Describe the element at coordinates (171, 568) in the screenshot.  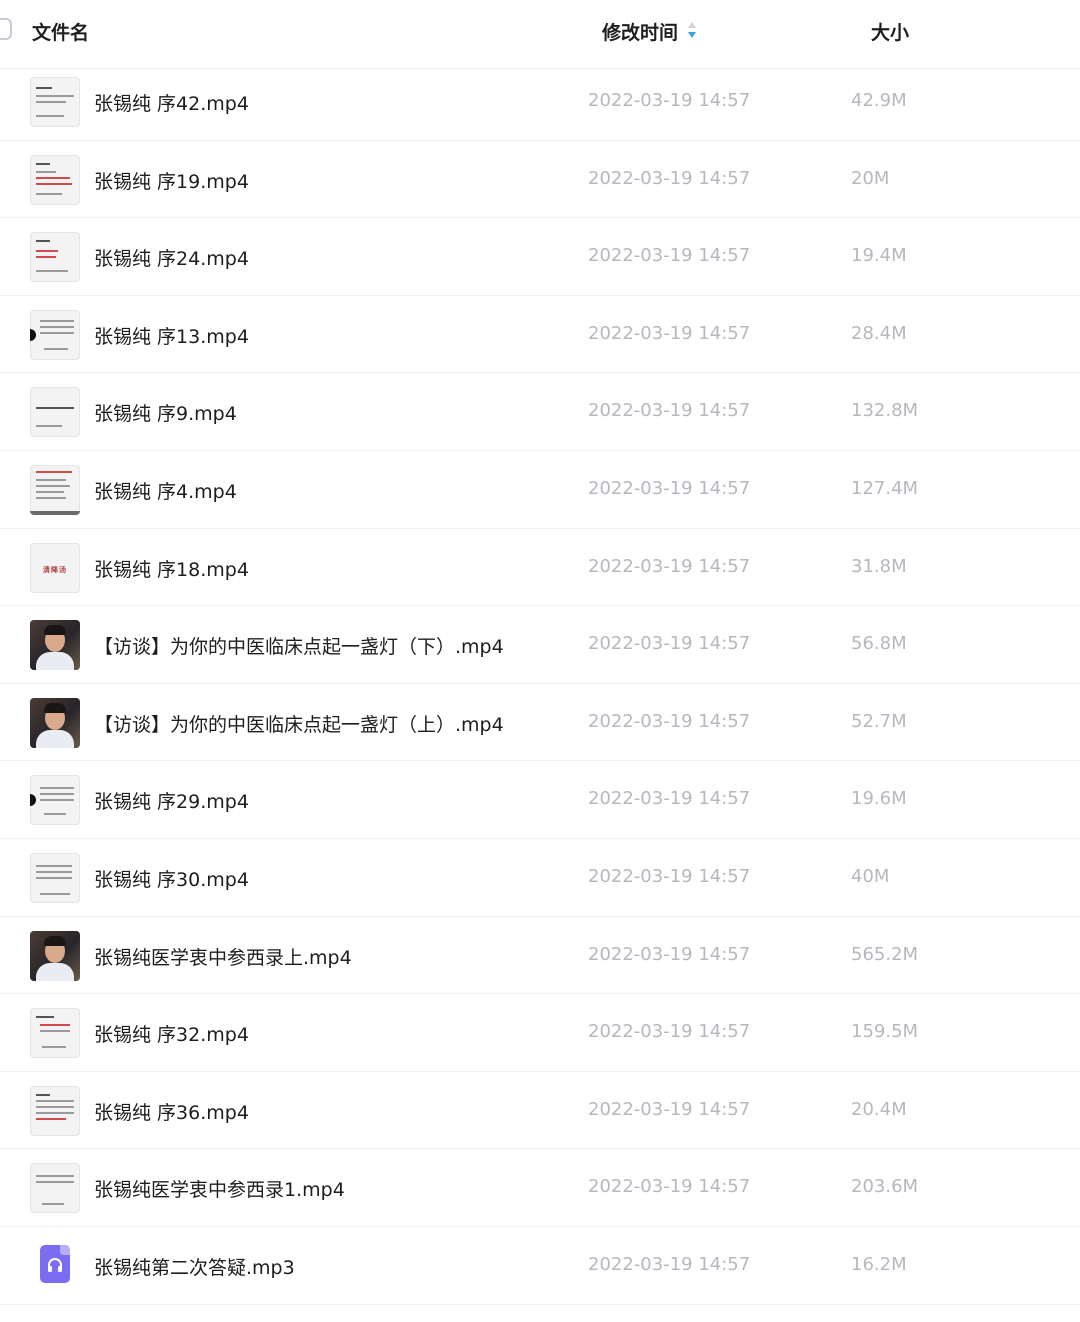
I see `file-name: 张锡纯 序18.mp4` at that location.